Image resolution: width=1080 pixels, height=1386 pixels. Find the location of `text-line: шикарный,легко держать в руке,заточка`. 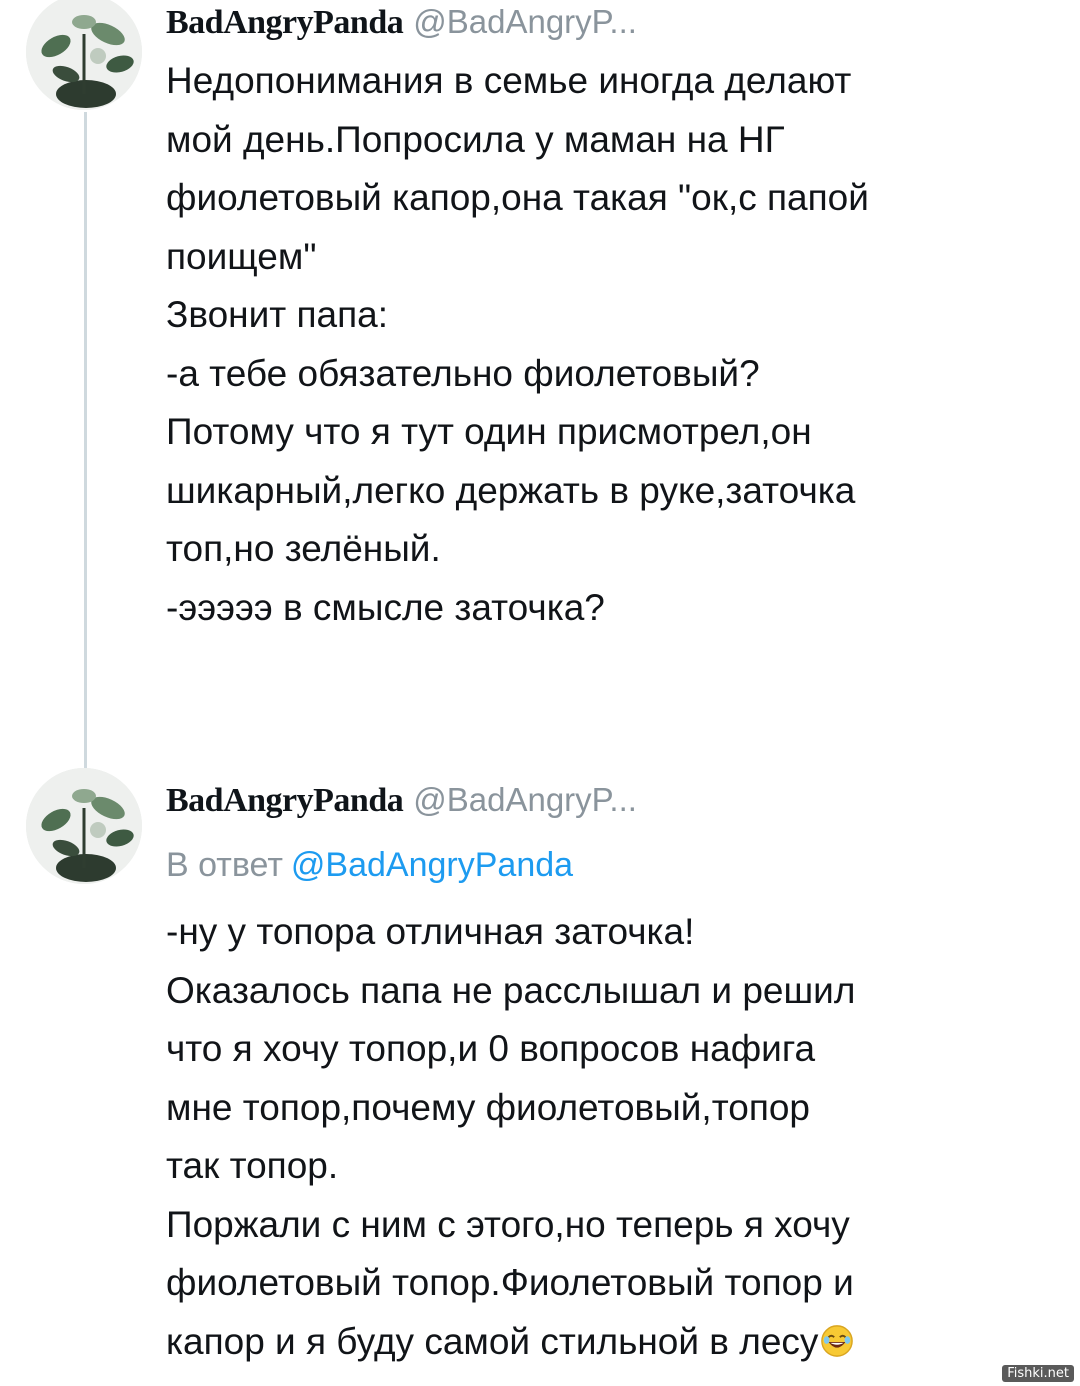

text-line: шикарный,легко держать в руке,заточка is located at coordinates (511, 490).